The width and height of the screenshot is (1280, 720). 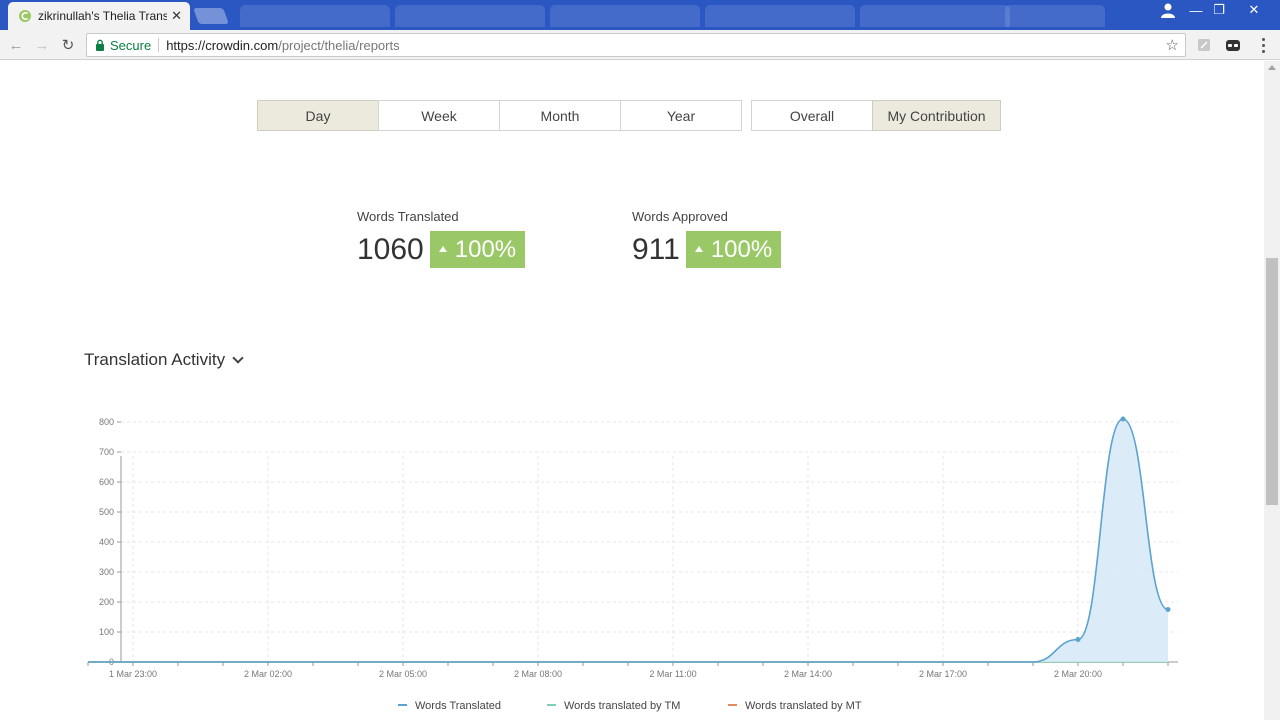 I want to click on scope-my-contribution-button: My Contribution, so click(x=936, y=115).